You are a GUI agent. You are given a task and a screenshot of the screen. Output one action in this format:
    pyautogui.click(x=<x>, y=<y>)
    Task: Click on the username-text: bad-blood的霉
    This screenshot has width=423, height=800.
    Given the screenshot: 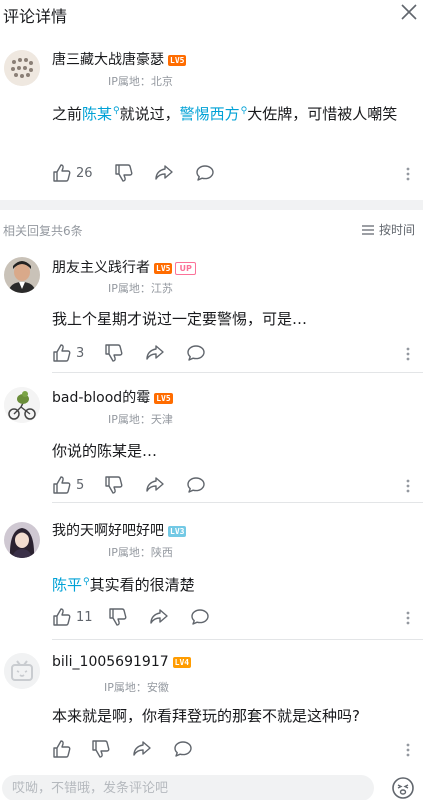 What is the action you would take?
    pyautogui.click(x=101, y=398)
    